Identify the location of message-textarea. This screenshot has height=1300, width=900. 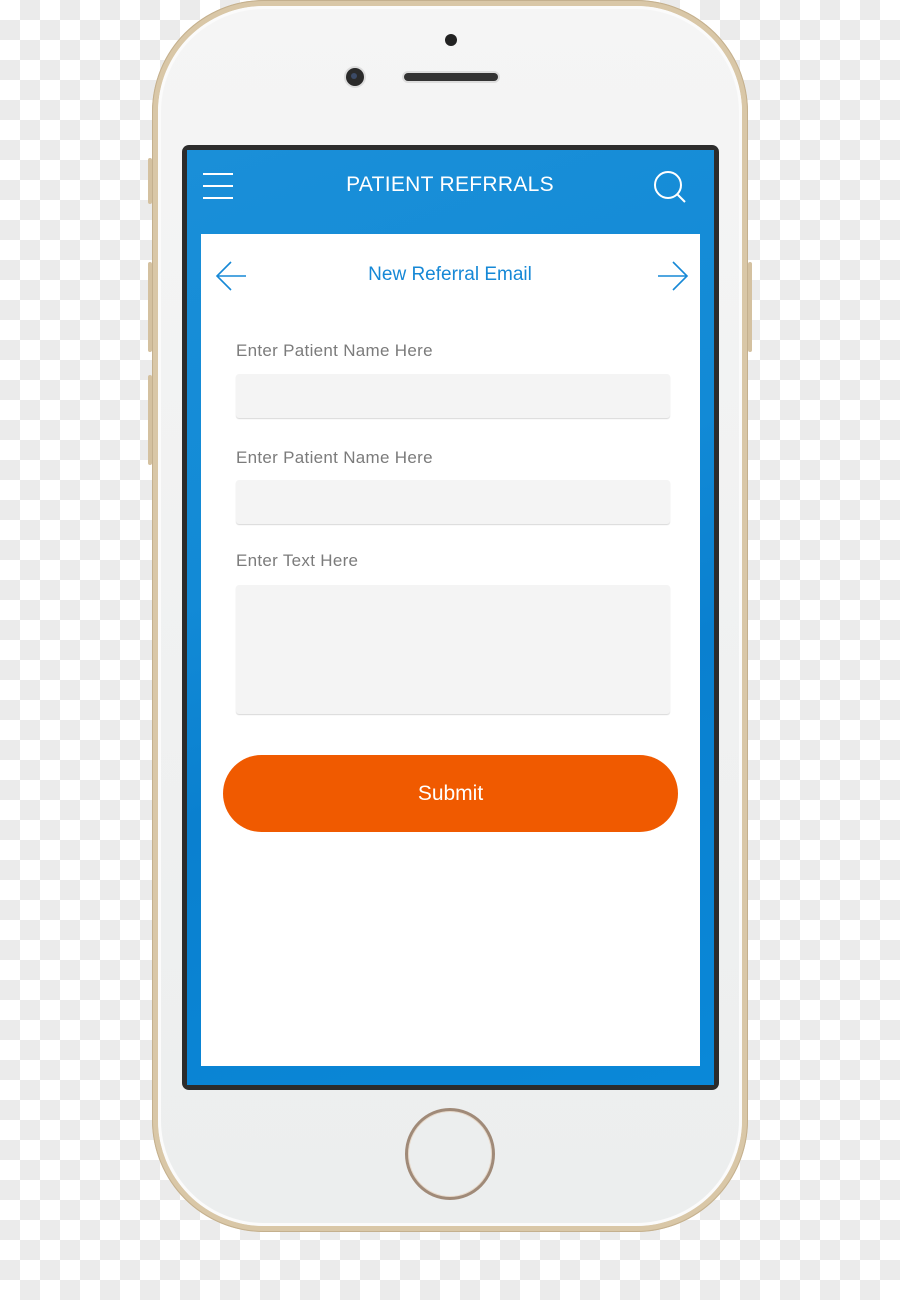
(453, 649).